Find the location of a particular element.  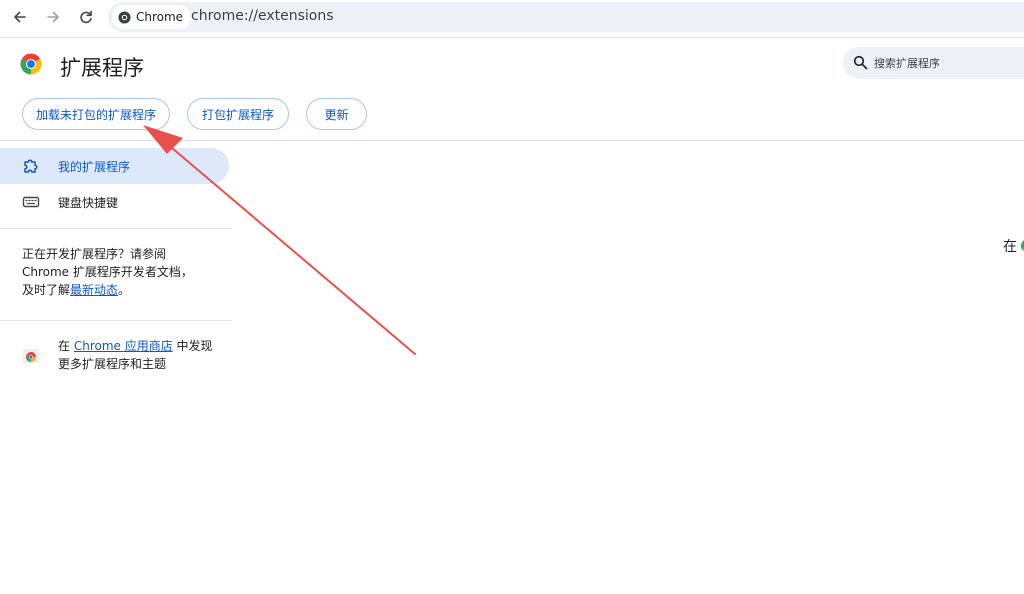

site-chip: Chrome is located at coordinates (152, 17).